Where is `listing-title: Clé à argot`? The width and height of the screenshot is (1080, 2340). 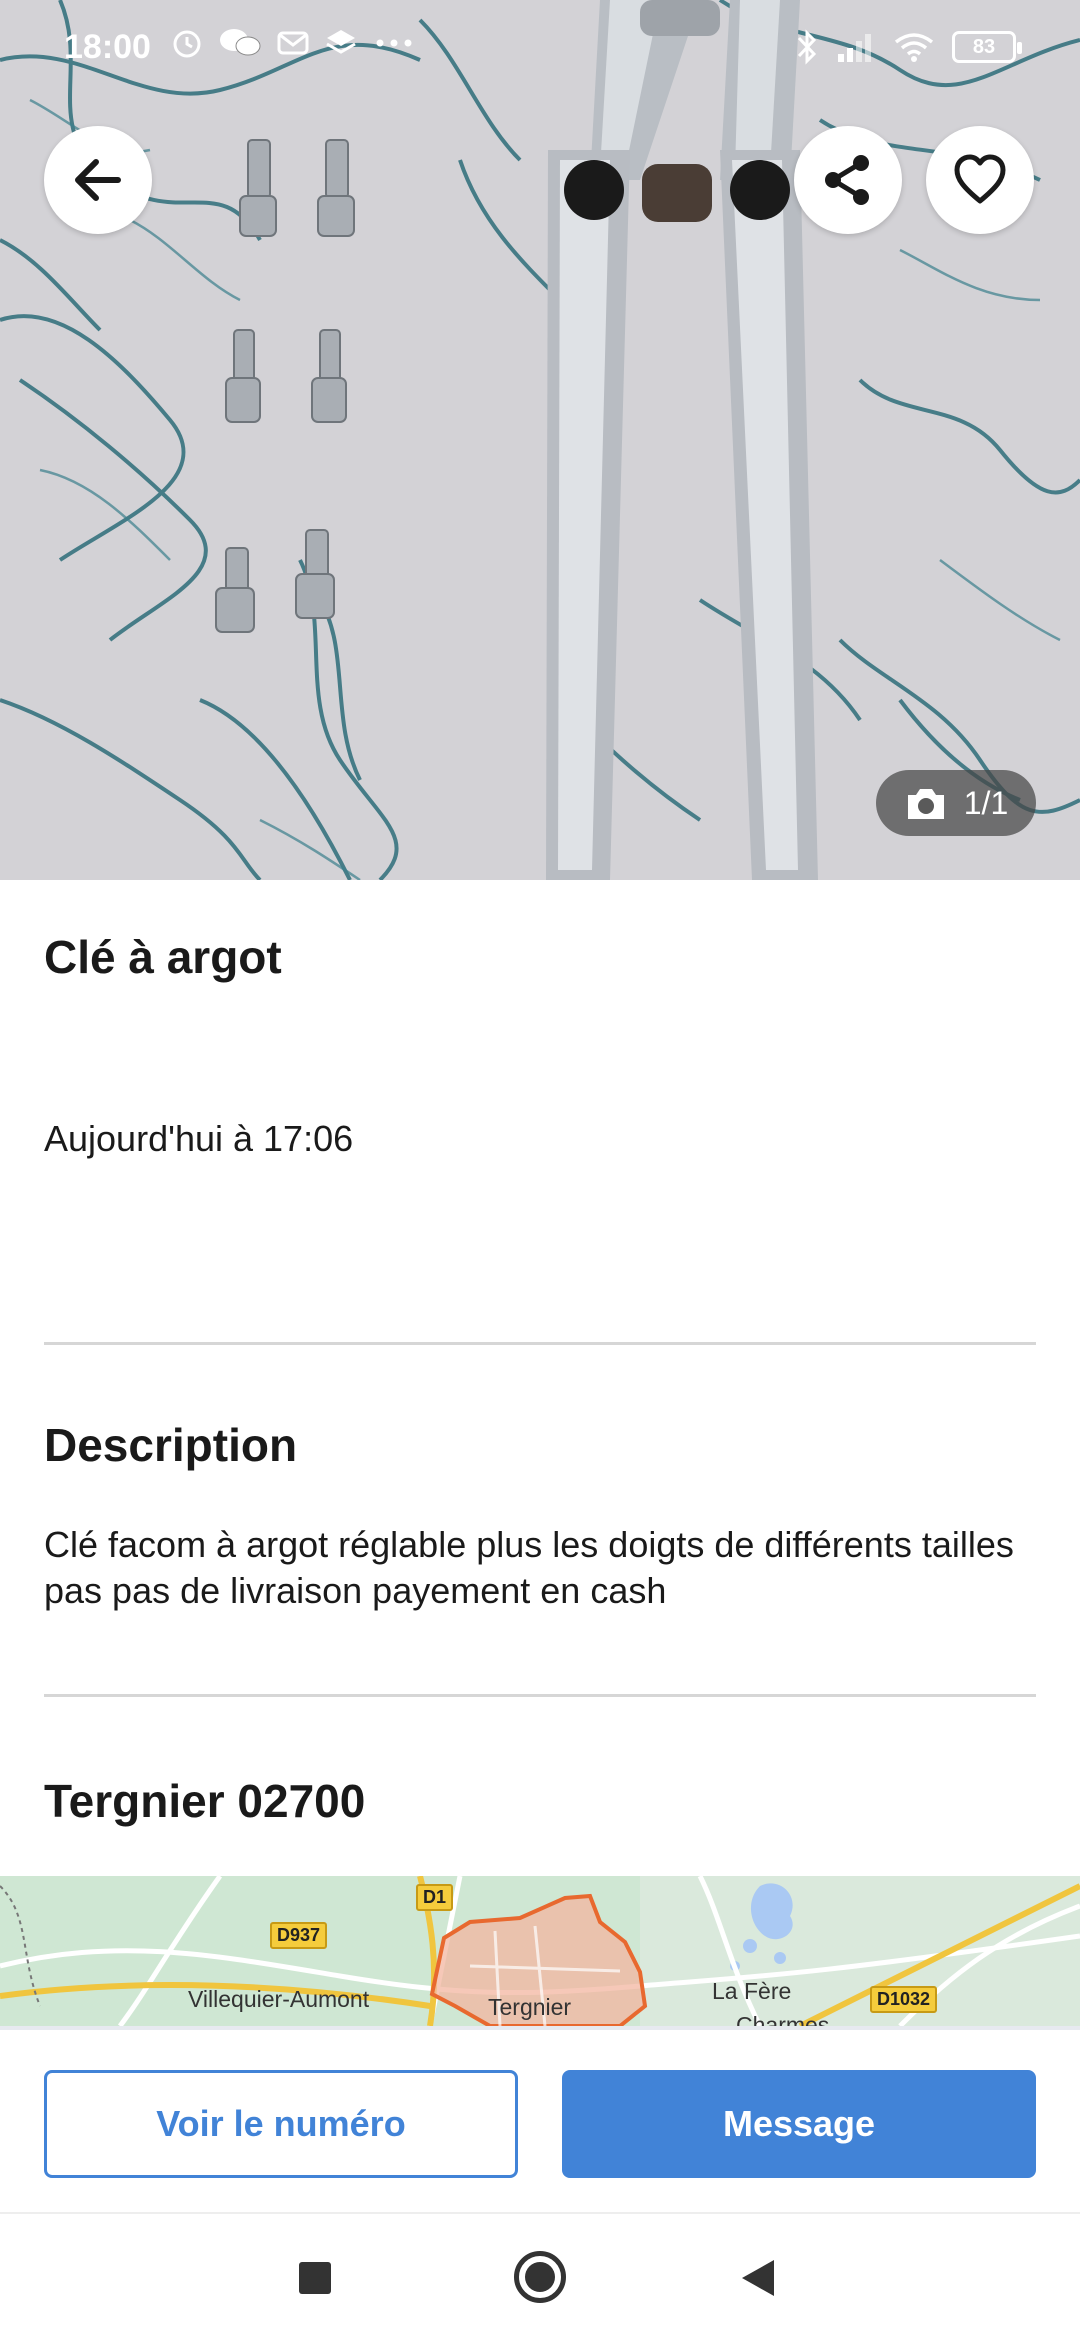 listing-title: Clé à argot is located at coordinates (163, 957).